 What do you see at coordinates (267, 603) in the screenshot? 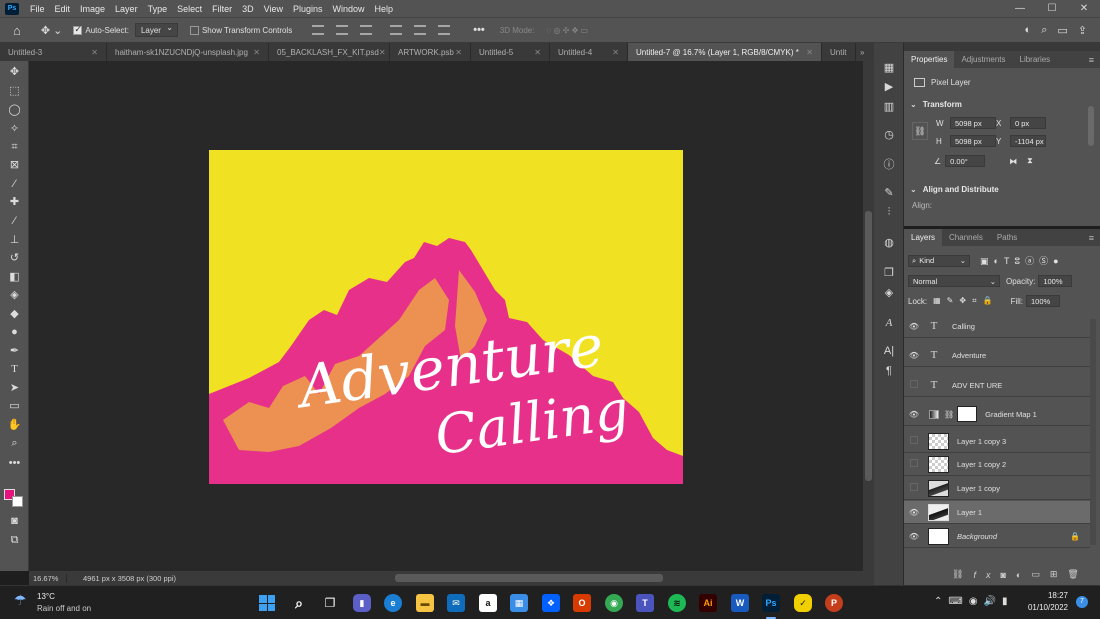
I see `windows-start-icon` at bounding box center [267, 603].